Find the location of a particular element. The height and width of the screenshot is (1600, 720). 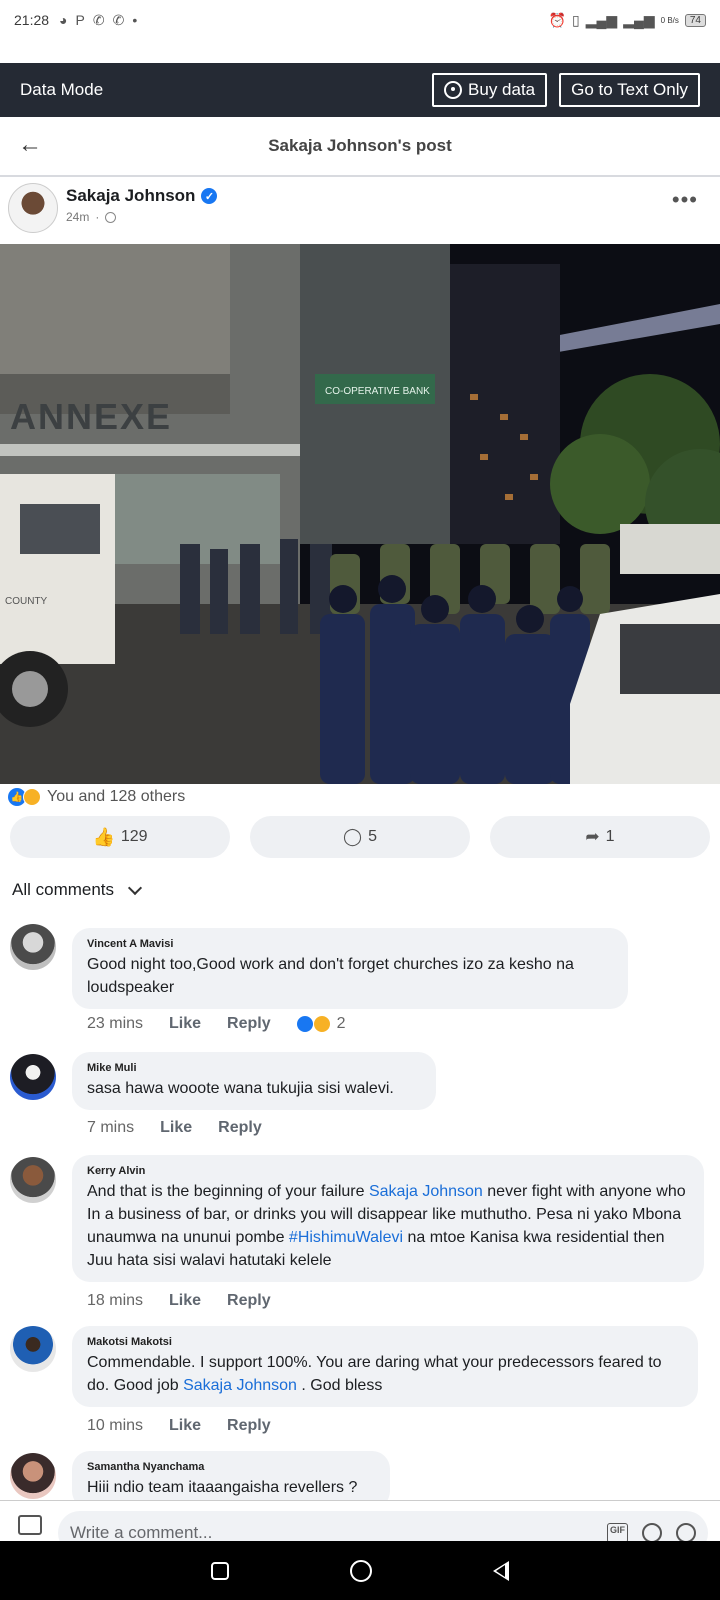

buy-data-button: Buy data is located at coordinates (490, 90).